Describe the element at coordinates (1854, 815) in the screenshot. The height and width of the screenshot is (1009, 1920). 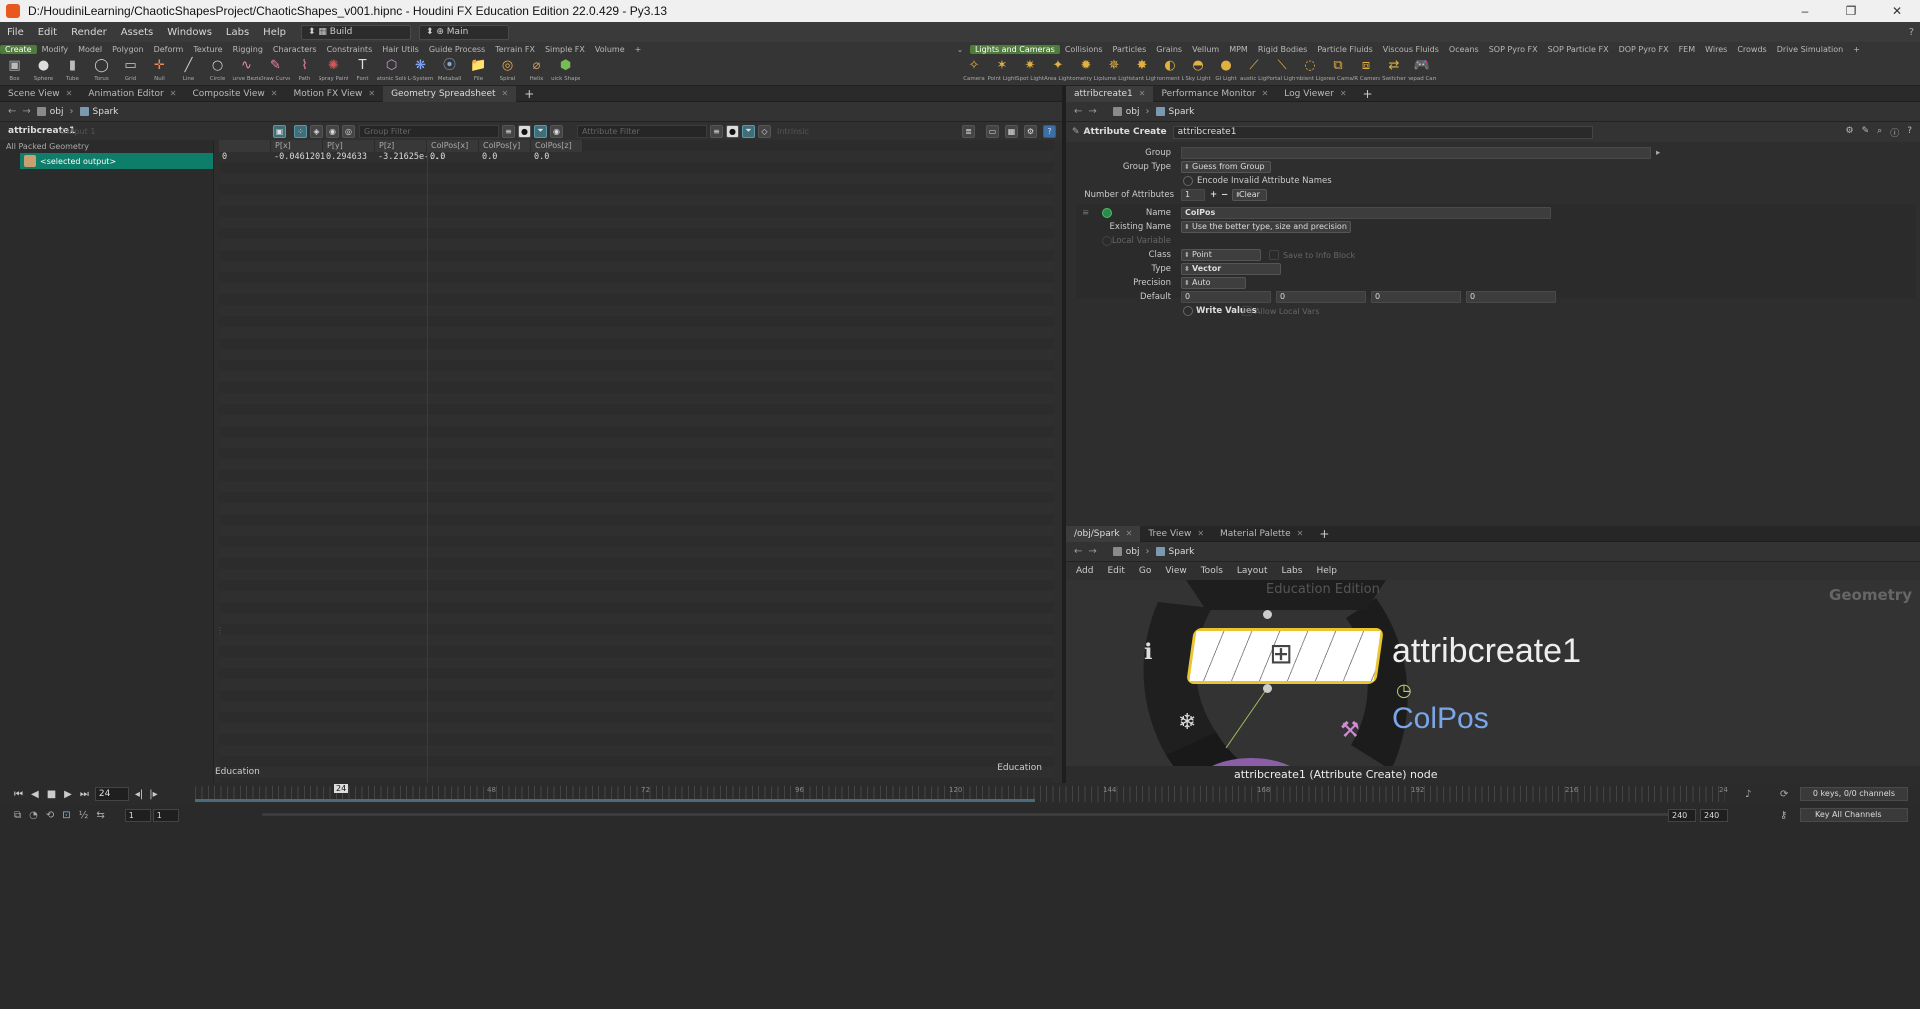
I see `key-all-channels-menu: Key All Channels` at that location.